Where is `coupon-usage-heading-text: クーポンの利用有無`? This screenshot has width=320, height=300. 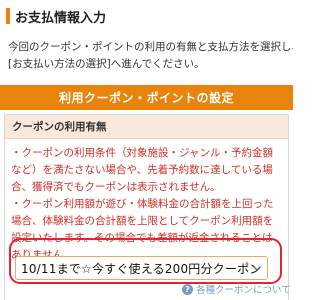
coupon-usage-heading-text: クーポンの利用有無 is located at coordinates (59, 127).